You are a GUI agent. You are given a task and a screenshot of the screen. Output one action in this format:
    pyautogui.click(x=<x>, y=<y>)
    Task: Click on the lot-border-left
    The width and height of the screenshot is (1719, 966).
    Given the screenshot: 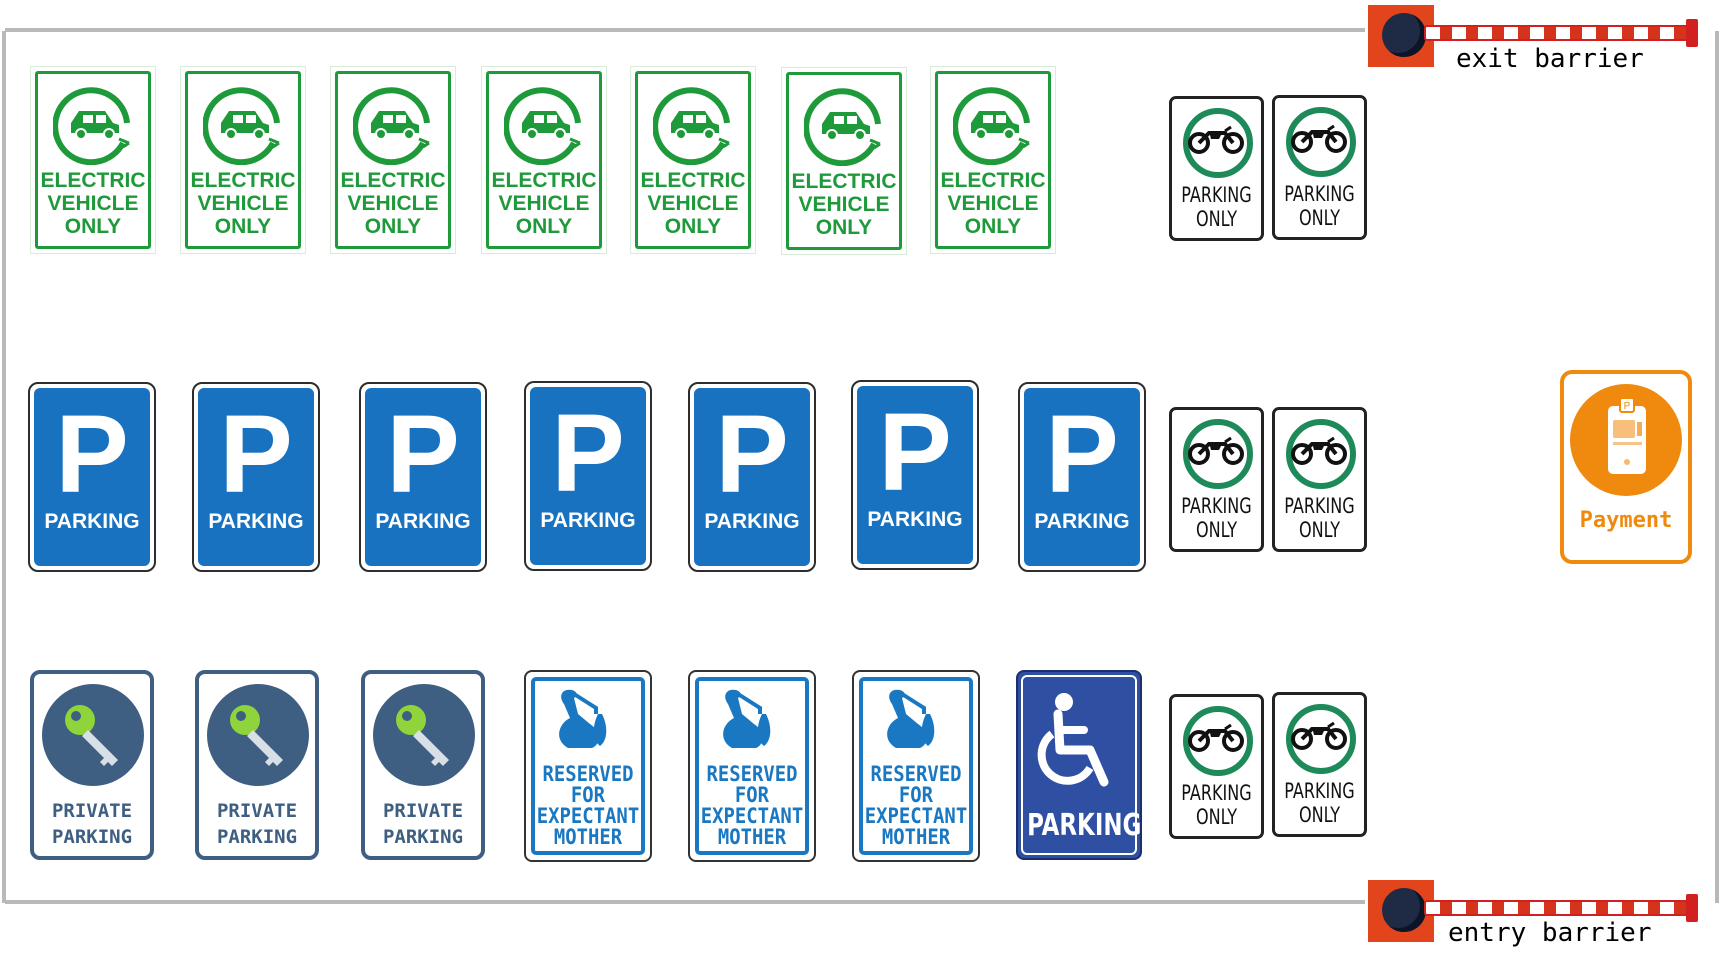 What is the action you would take?
    pyautogui.click(x=4, y=467)
    